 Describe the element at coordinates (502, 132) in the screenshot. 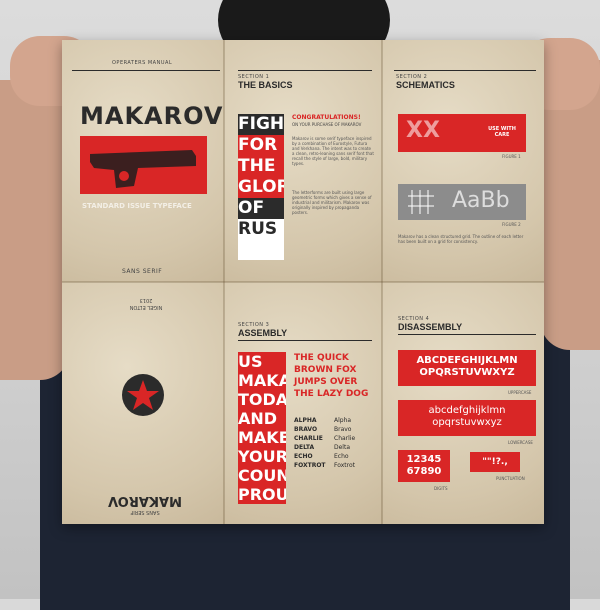

I see `use-with-care: USE WITH CARE` at that location.